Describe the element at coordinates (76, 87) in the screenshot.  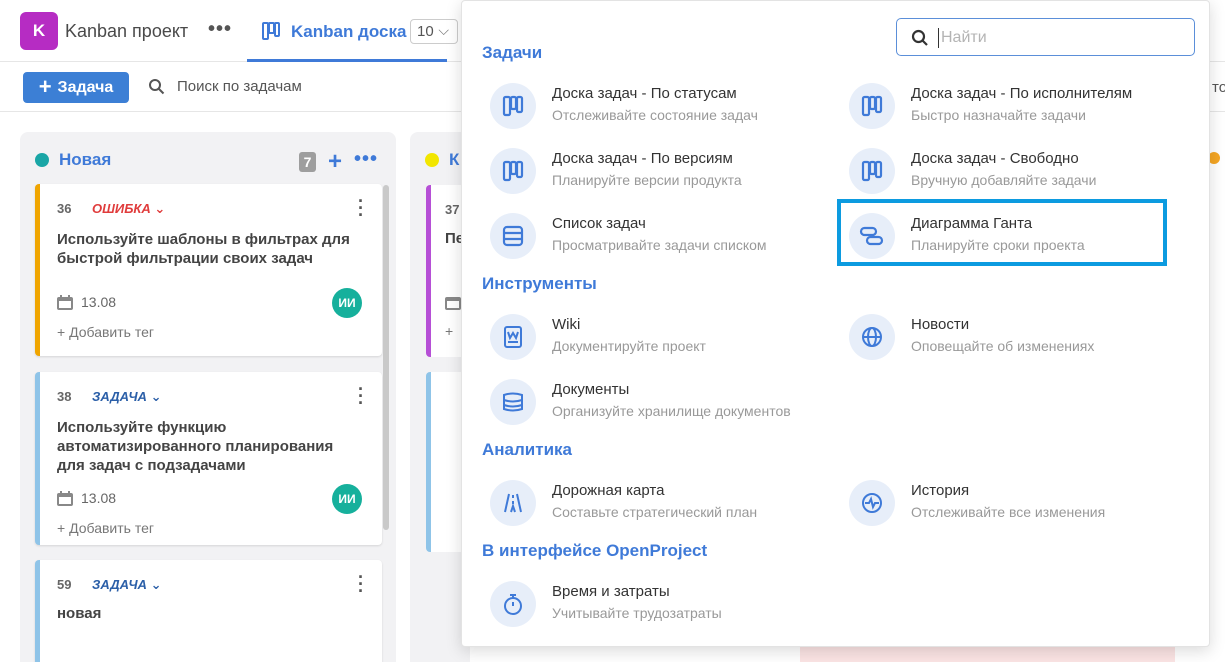
I see `add-task-button: + Задача` at that location.